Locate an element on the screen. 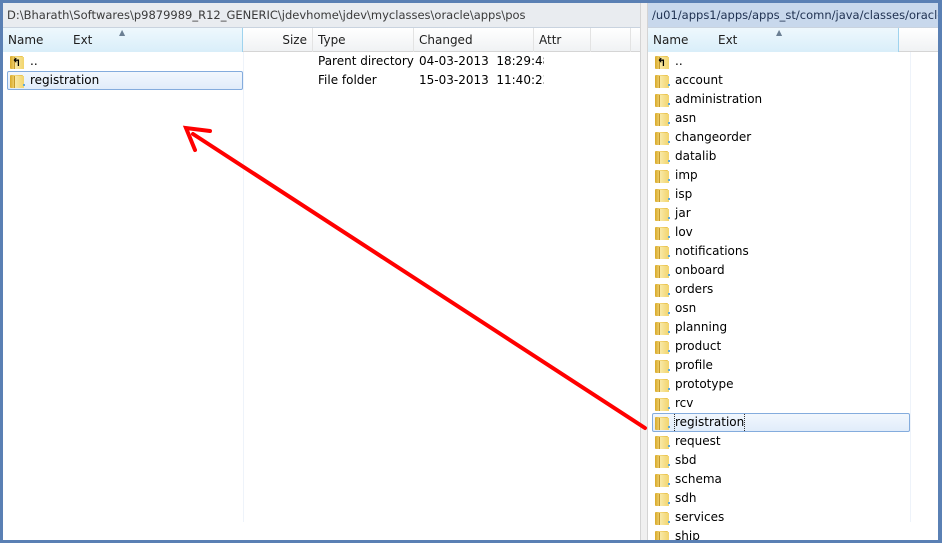  file-name: request is located at coordinates (698, 441).